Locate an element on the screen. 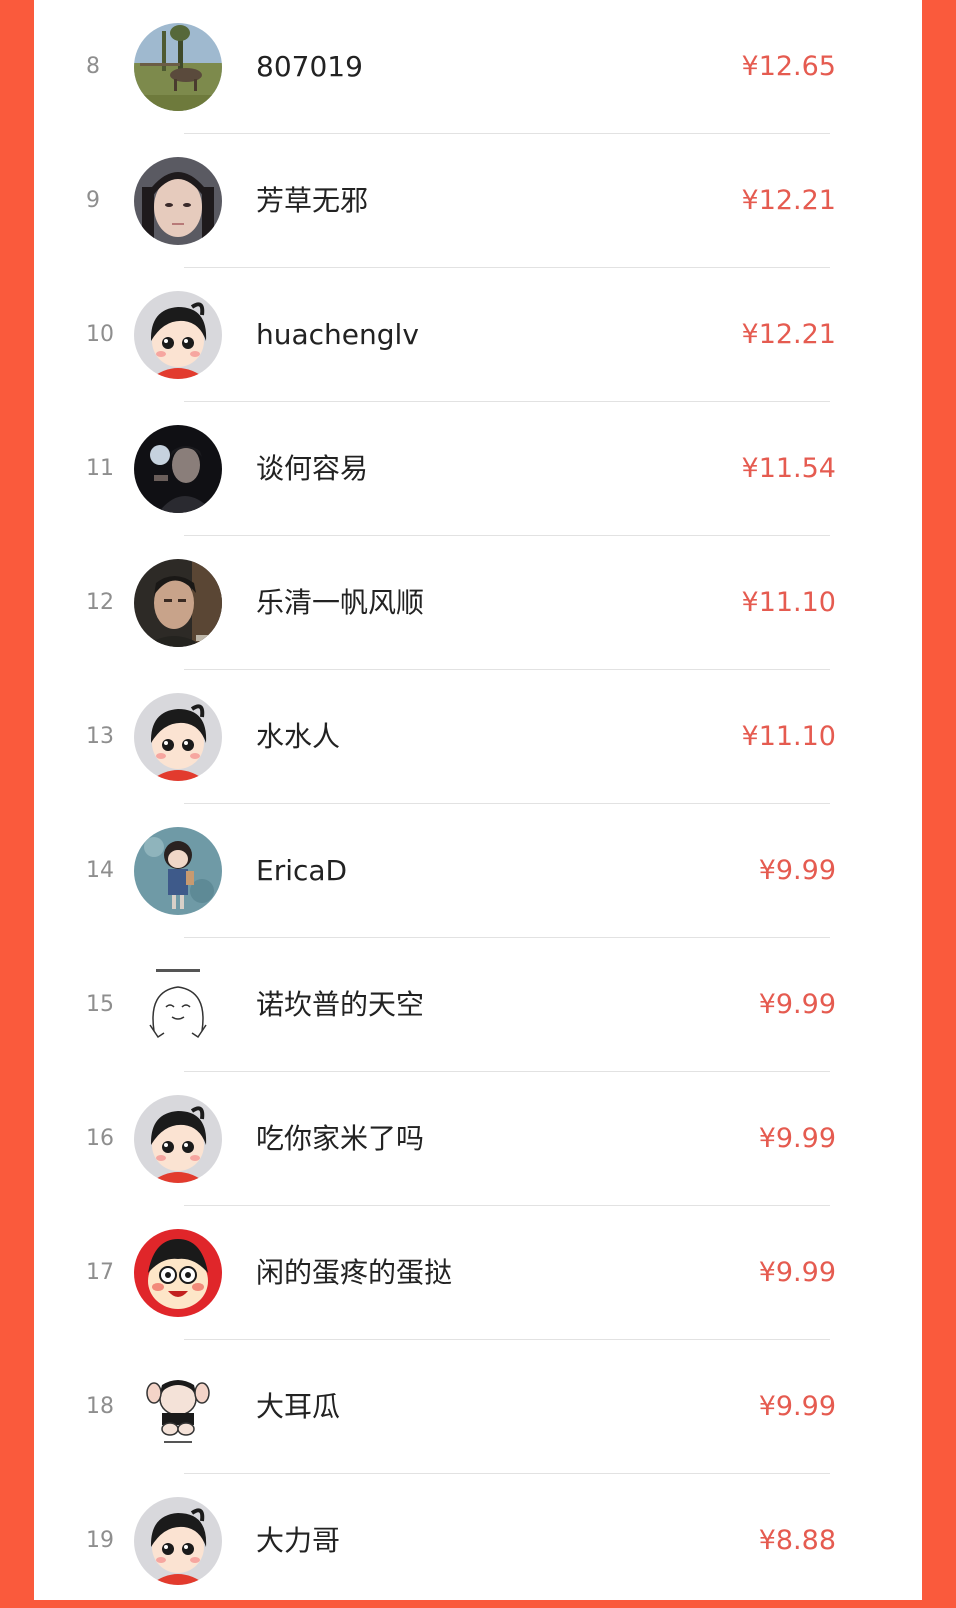 Image resolution: width=956 pixels, height=1608 pixels. rank-number: 8 is located at coordinates (93, 66).